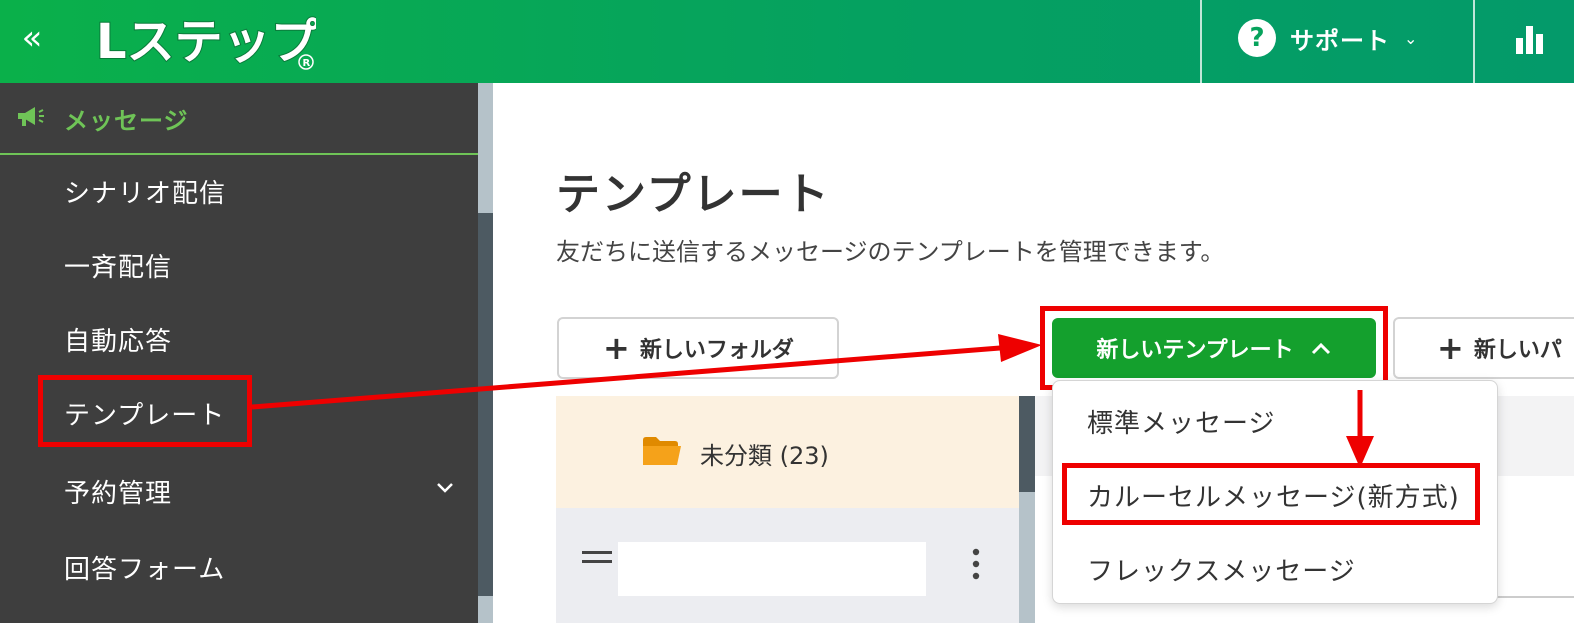  What do you see at coordinates (32, 38) in the screenshot?
I see `collapse-sidebar-button: «` at bounding box center [32, 38].